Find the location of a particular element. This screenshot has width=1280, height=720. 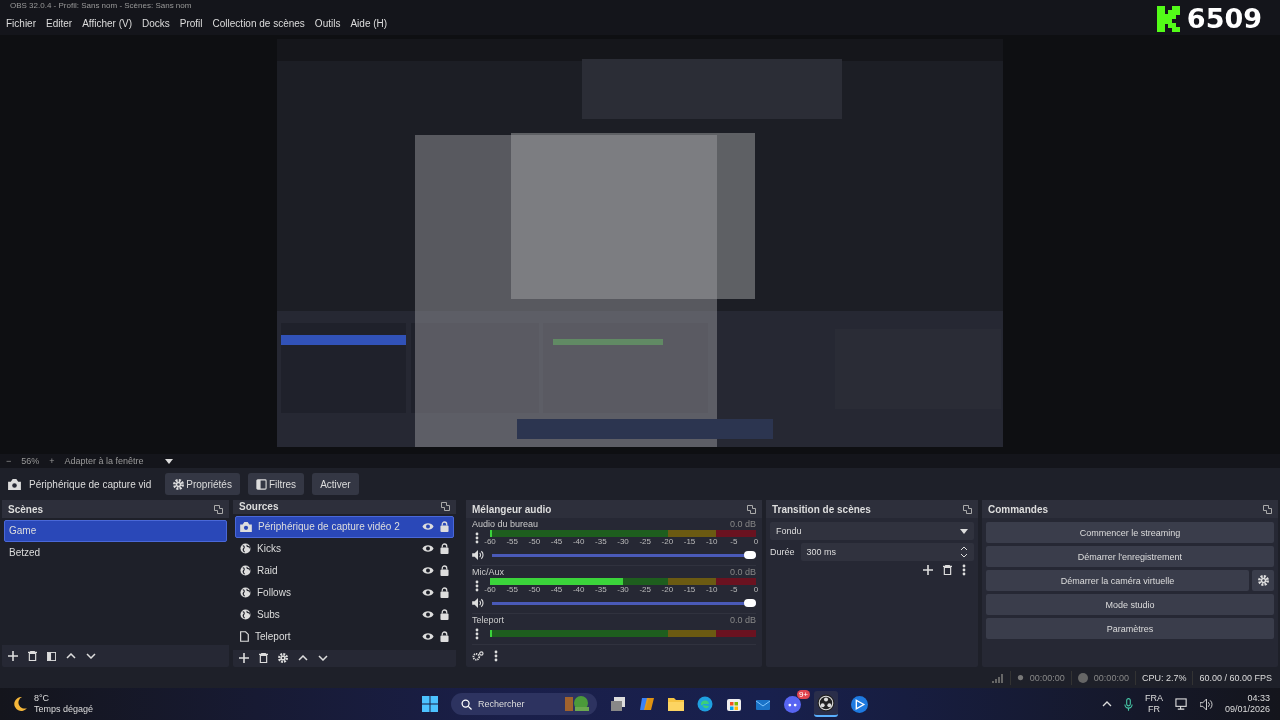

filter-icon is located at coordinates (51, 656).